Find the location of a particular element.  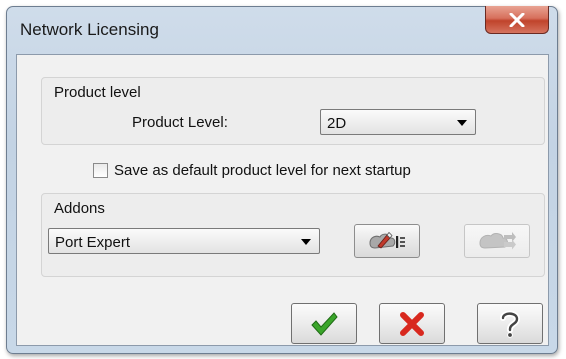

addon-dropdown: Port Expert is located at coordinates (184, 241).